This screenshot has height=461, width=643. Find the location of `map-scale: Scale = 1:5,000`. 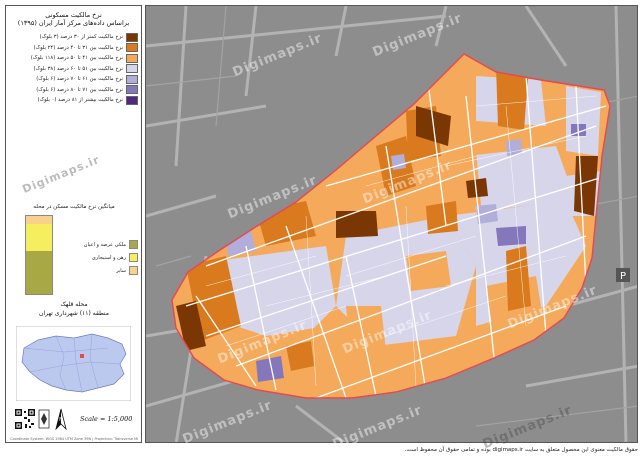

map-scale: Scale = 1:5,000 is located at coordinates (106, 419).